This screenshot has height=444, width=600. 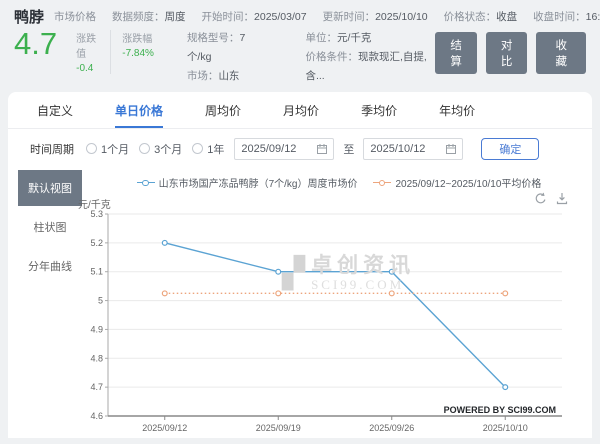 What do you see at coordinates (96, 271) in the screenshot?
I see `svg-text: 5.1` at bounding box center [96, 271].